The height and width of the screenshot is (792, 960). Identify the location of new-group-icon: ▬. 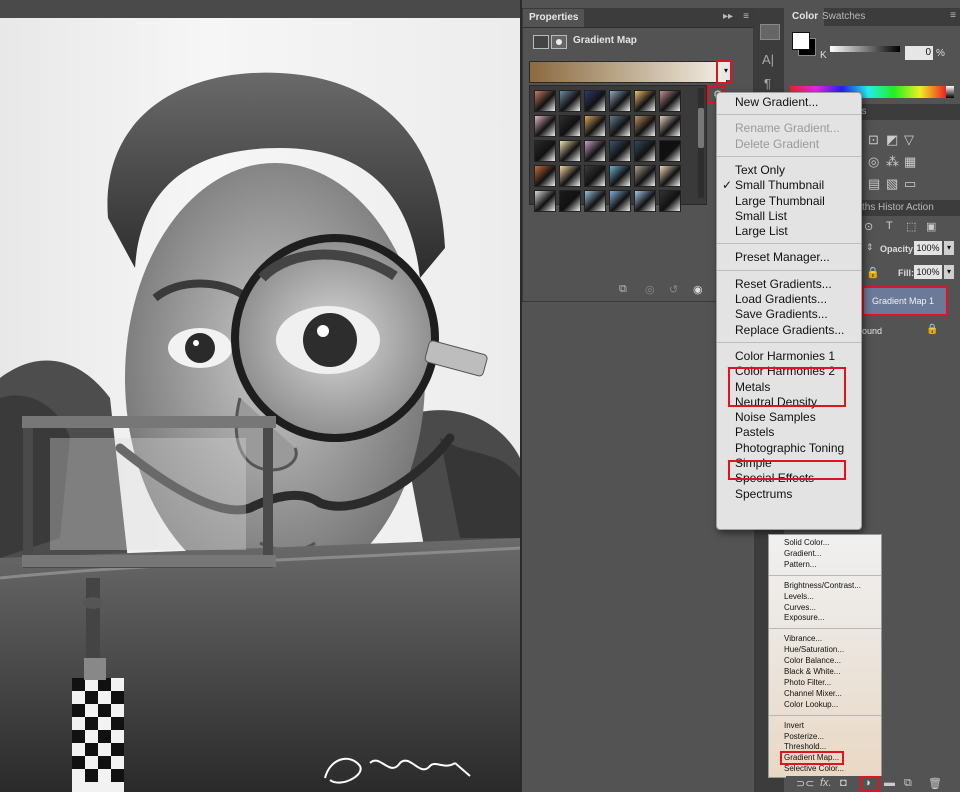
(889, 783).